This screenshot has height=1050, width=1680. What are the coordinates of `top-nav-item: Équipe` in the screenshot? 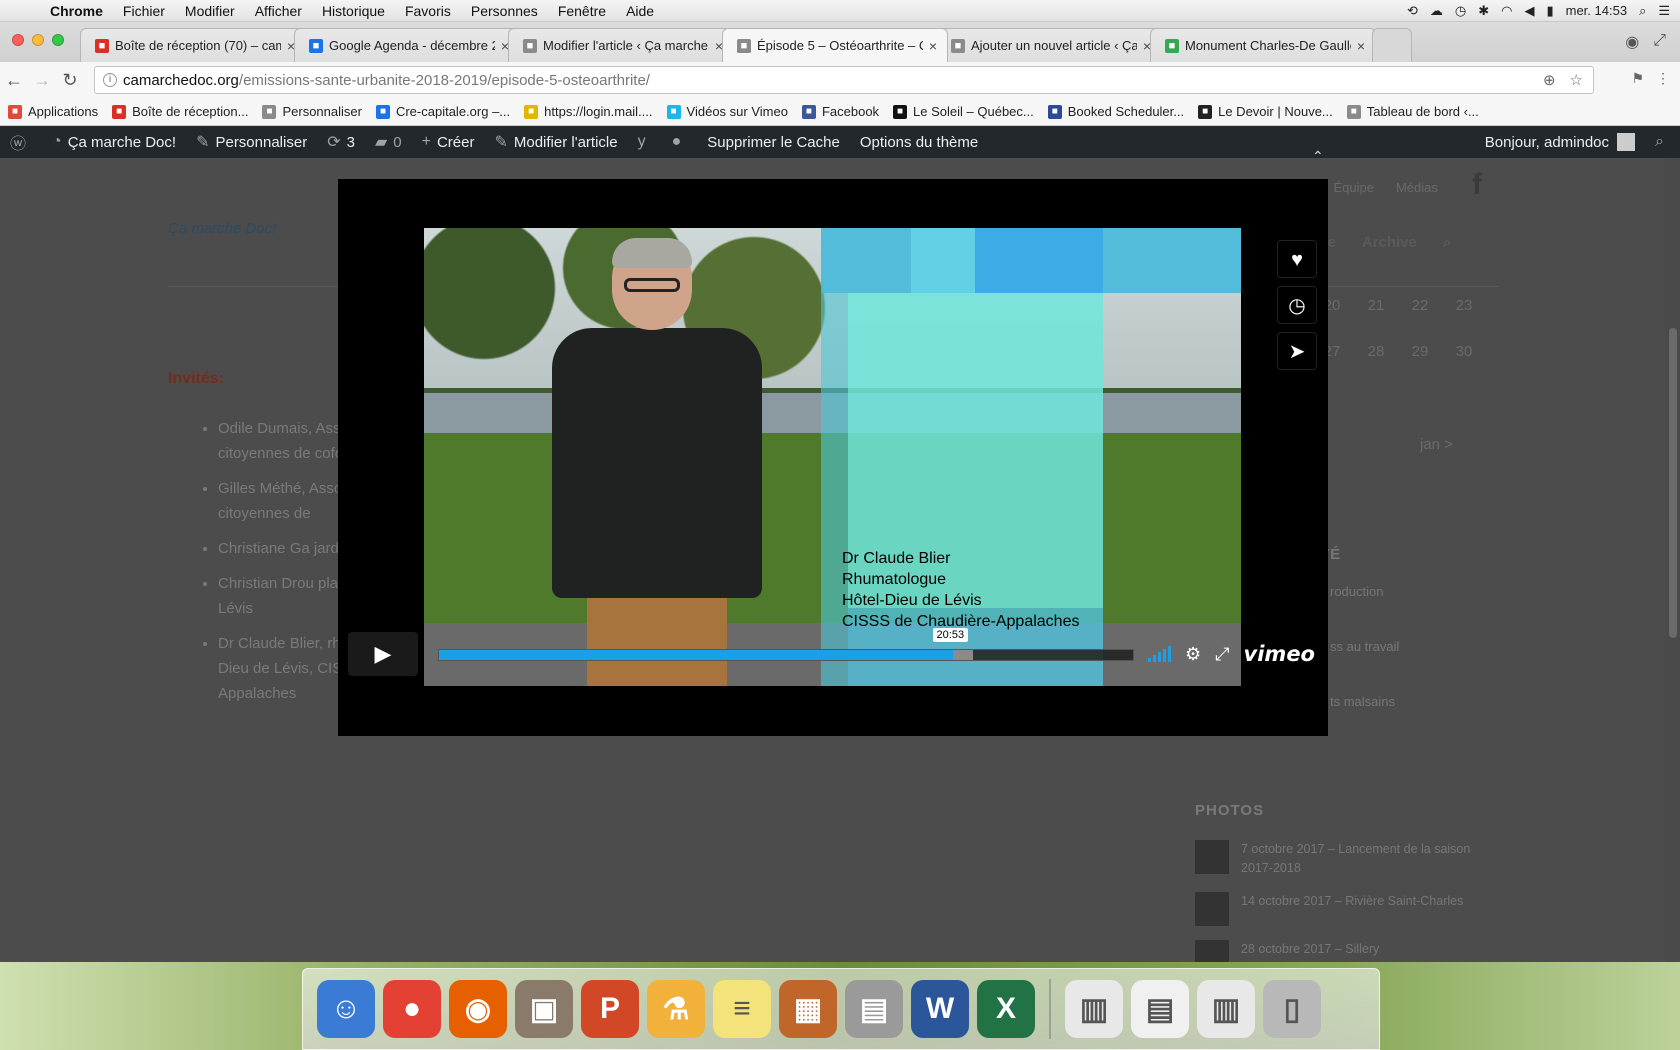 It's located at (1353, 187).